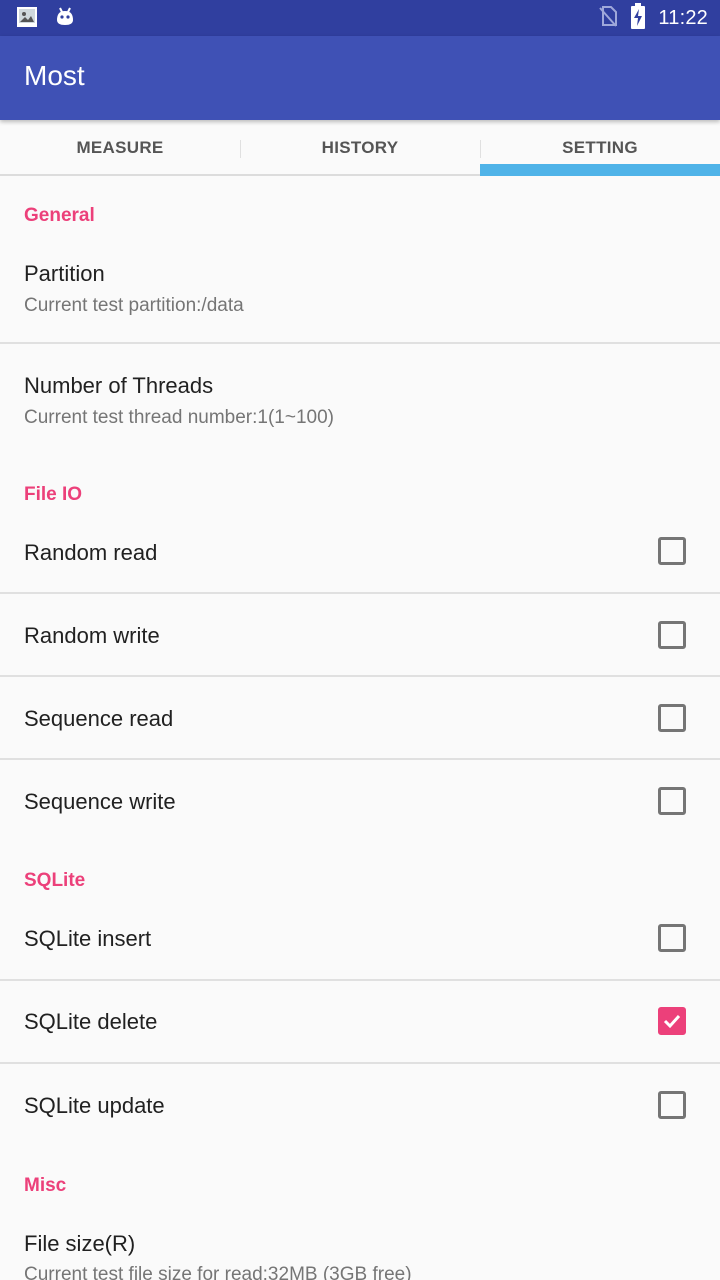  I want to click on pref-title: Random write, so click(92, 635).